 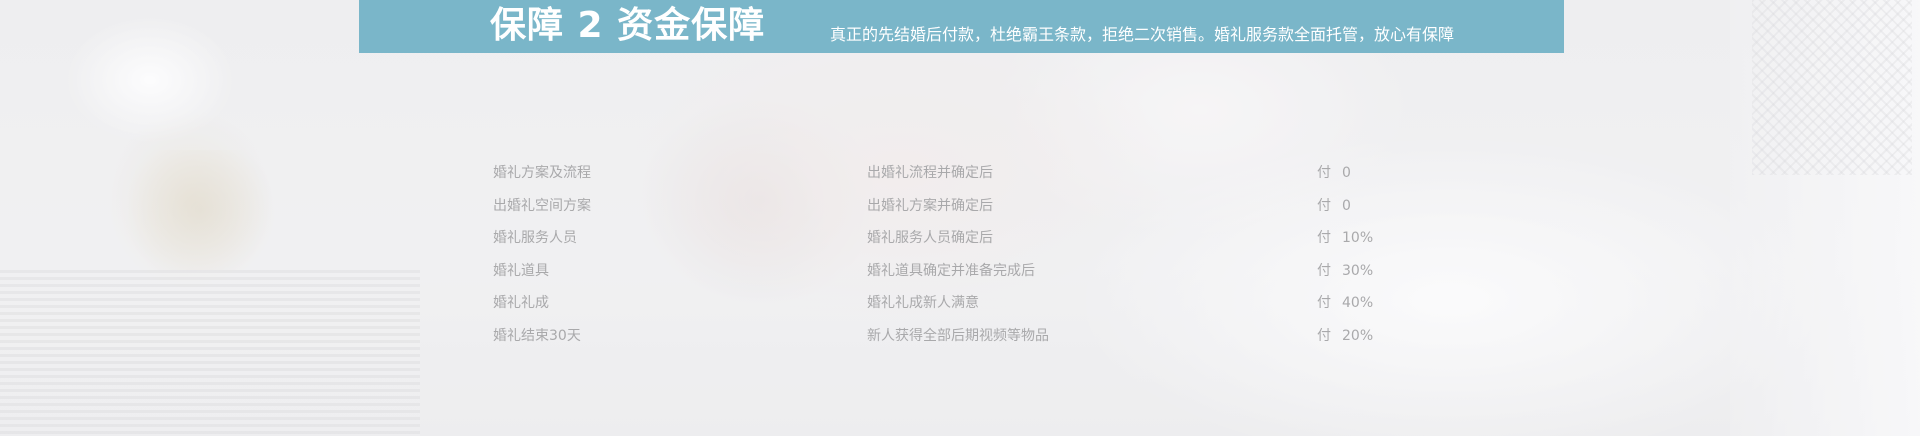 I want to click on row-pay-amount: 20%, so click(x=1358, y=335).